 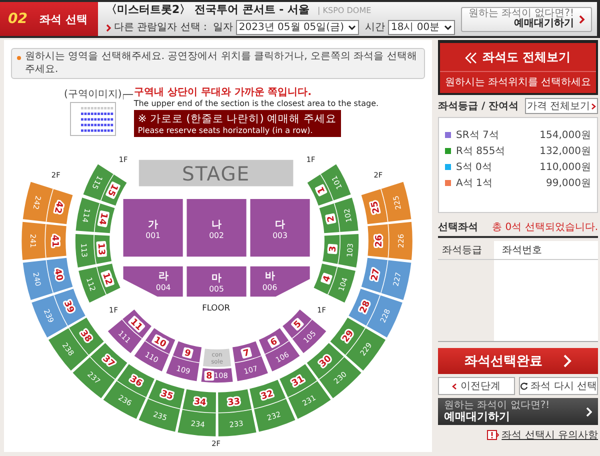 What do you see at coordinates (558, 386) in the screenshot?
I see `reset-button: 좌석 다시 선택` at bounding box center [558, 386].